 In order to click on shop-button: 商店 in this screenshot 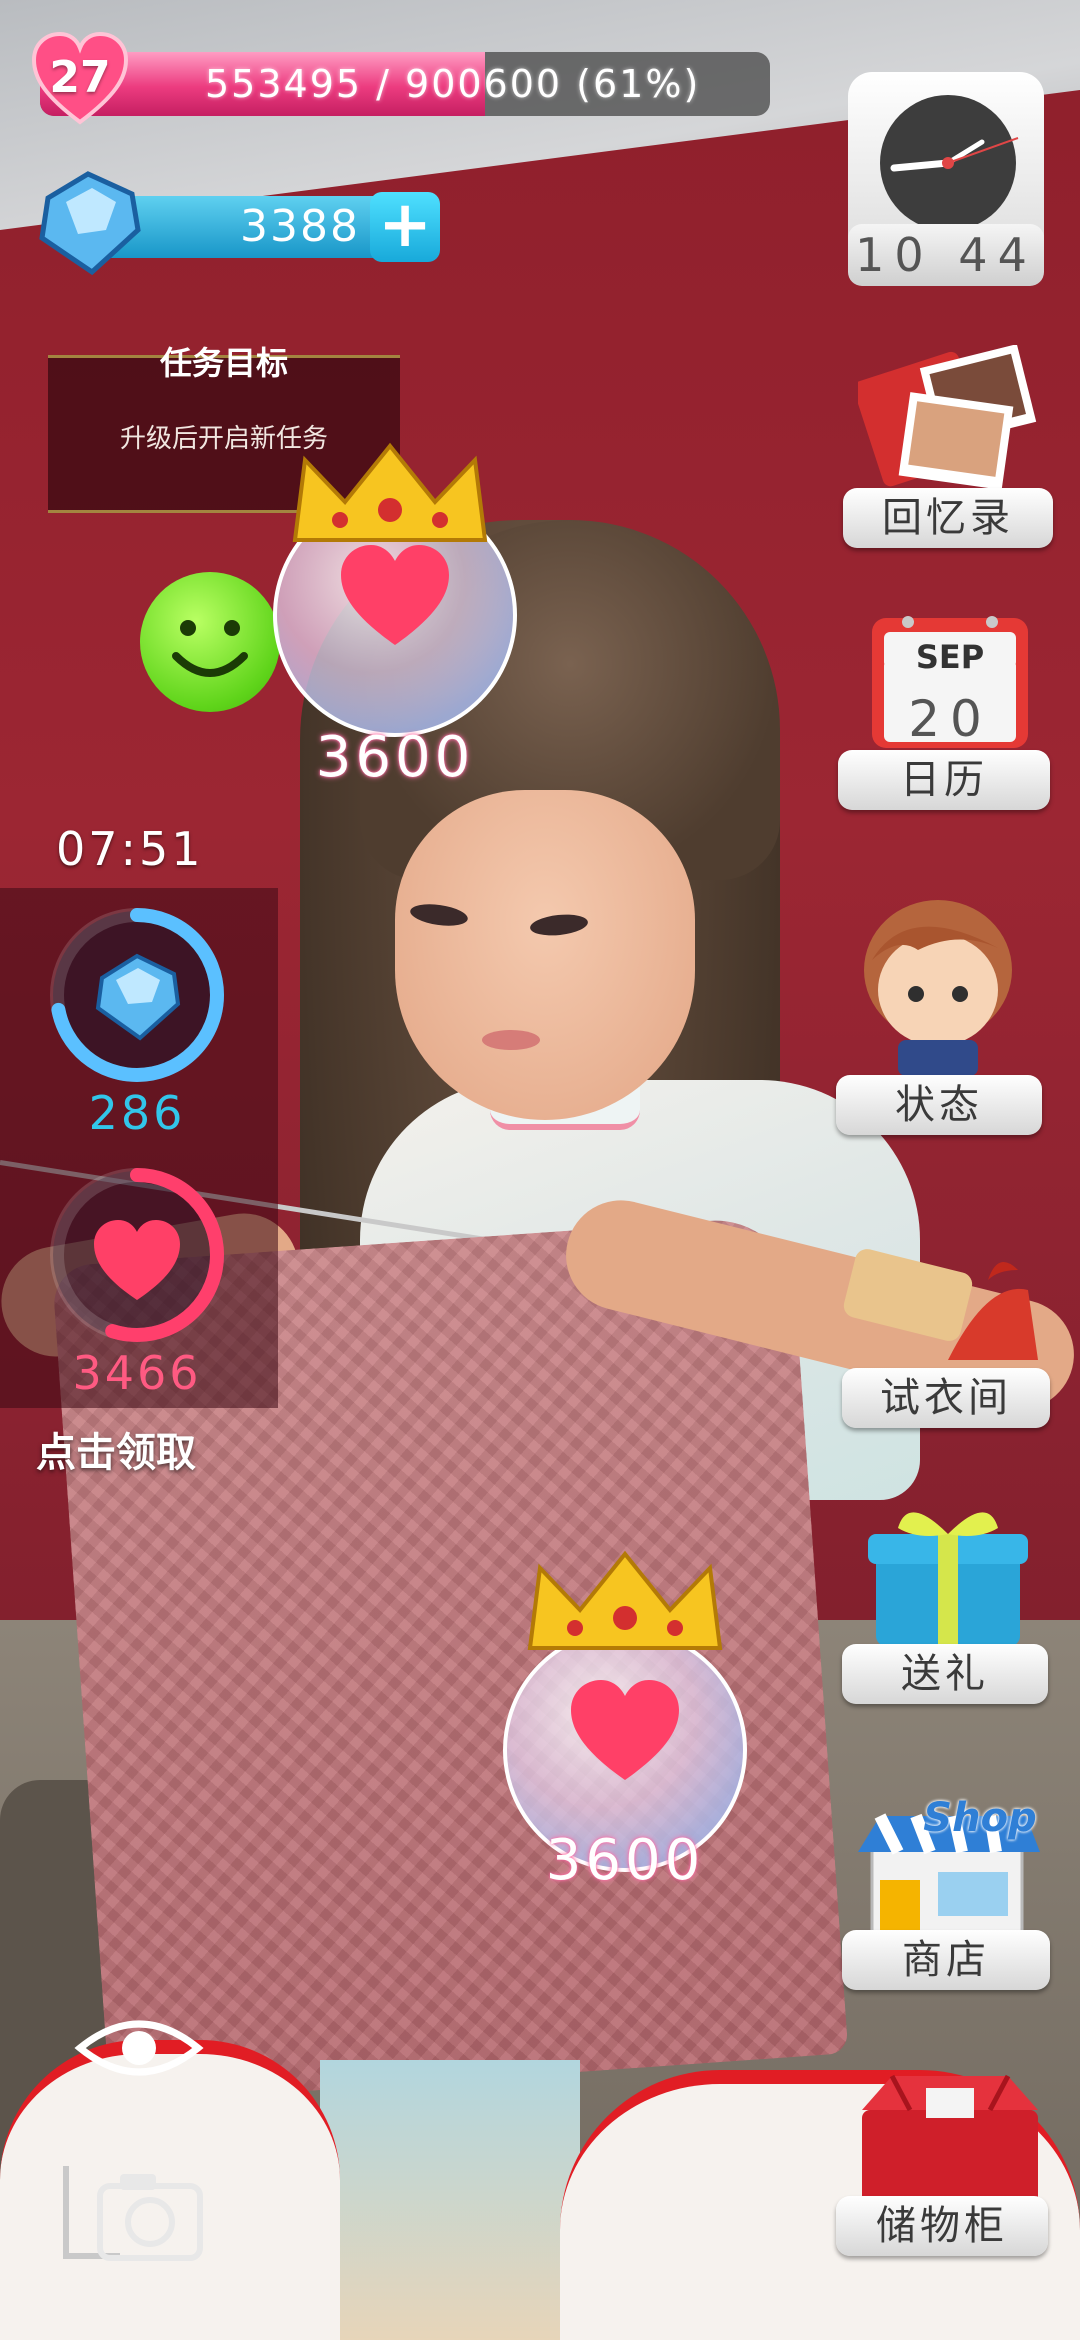, I will do `click(946, 1960)`.